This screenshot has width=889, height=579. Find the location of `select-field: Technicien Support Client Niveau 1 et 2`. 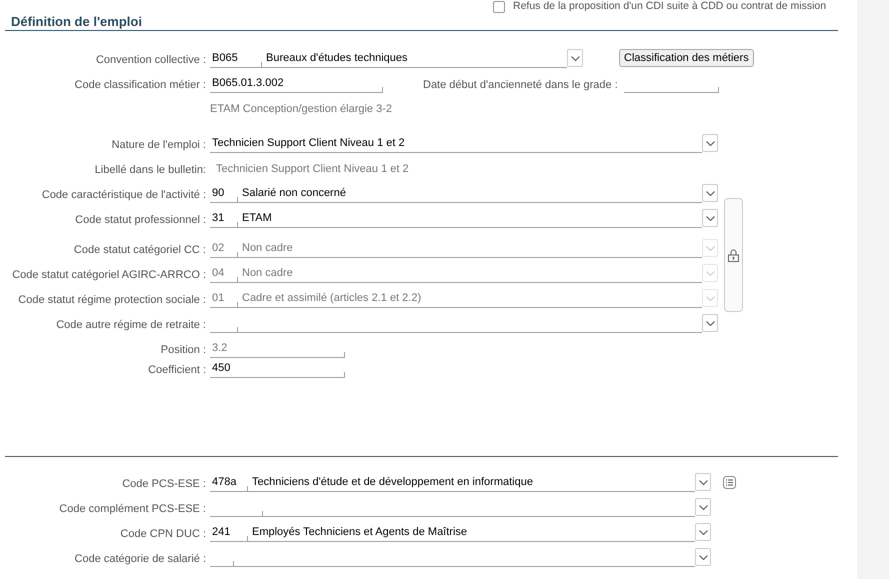

select-field: Technicien Support Client Niveau 1 et 2 is located at coordinates (456, 143).